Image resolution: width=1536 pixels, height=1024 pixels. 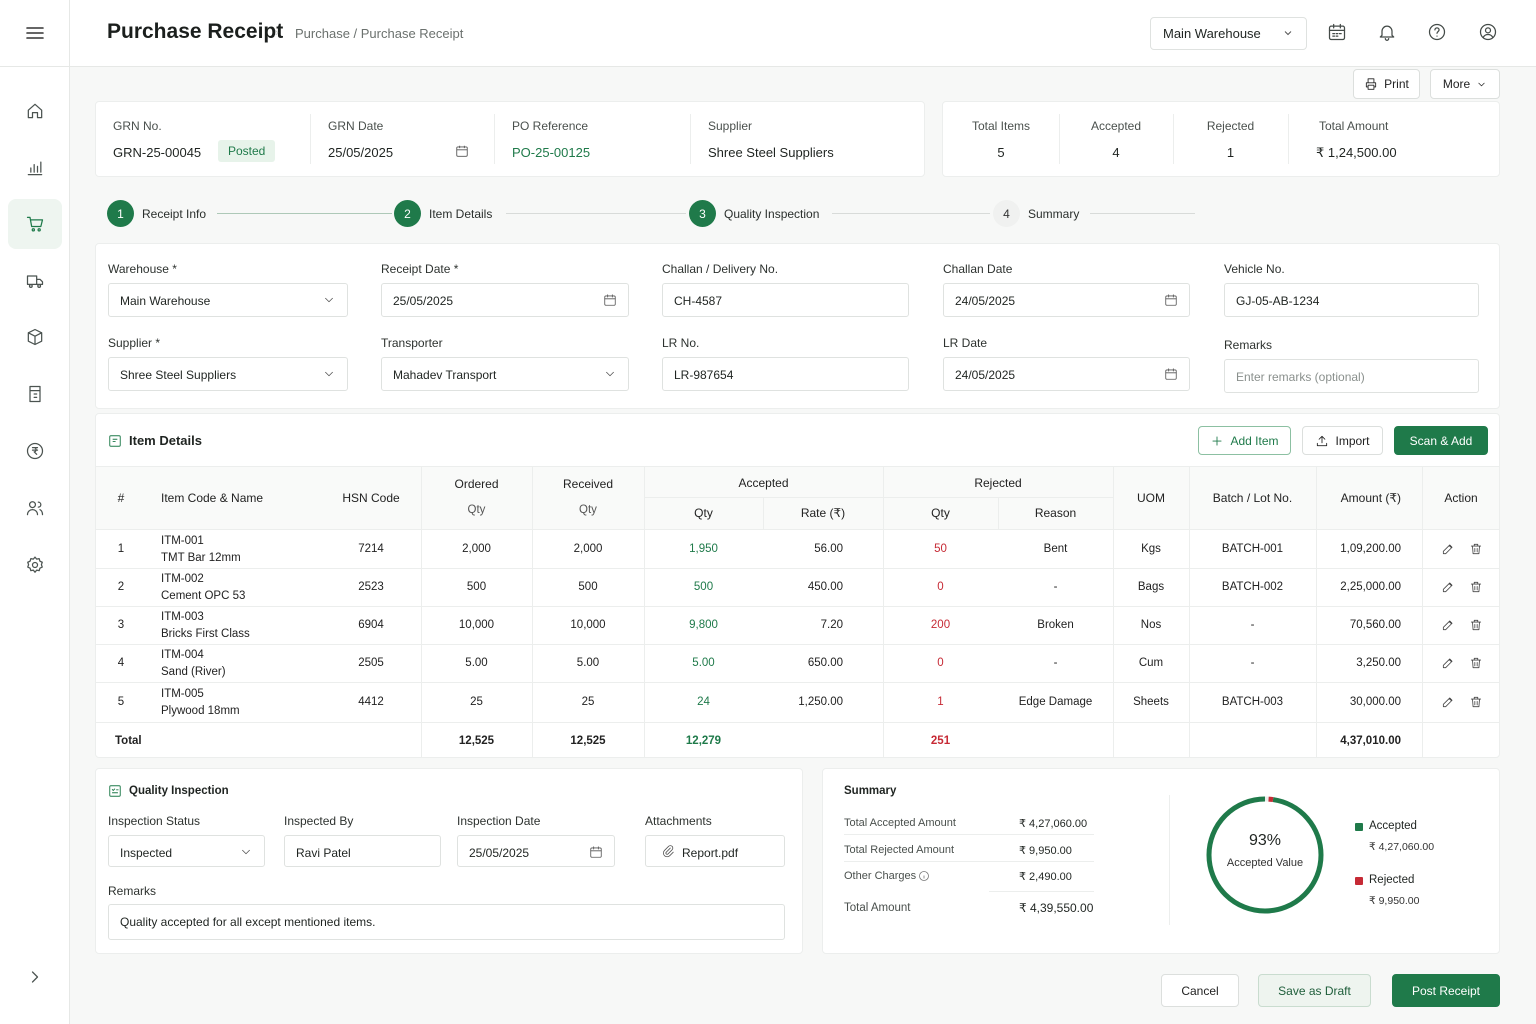 I want to click on rejected-qty: 1, so click(x=940, y=702).